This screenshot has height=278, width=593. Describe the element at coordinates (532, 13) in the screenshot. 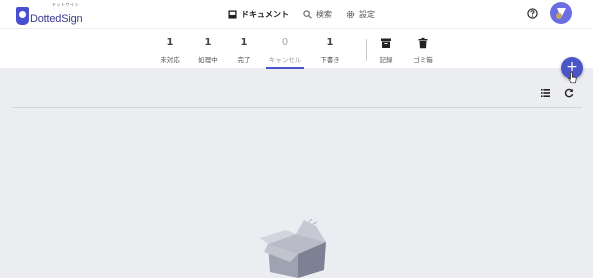

I see `help-circle-icon` at that location.